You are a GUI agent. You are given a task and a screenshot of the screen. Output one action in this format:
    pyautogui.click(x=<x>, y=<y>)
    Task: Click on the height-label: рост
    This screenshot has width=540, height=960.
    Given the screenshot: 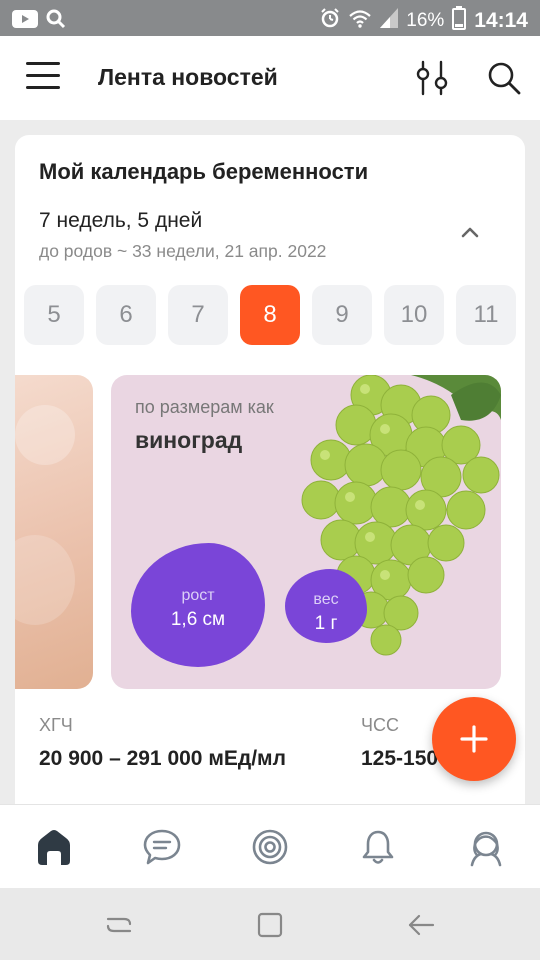 What is the action you would take?
    pyautogui.click(x=198, y=595)
    